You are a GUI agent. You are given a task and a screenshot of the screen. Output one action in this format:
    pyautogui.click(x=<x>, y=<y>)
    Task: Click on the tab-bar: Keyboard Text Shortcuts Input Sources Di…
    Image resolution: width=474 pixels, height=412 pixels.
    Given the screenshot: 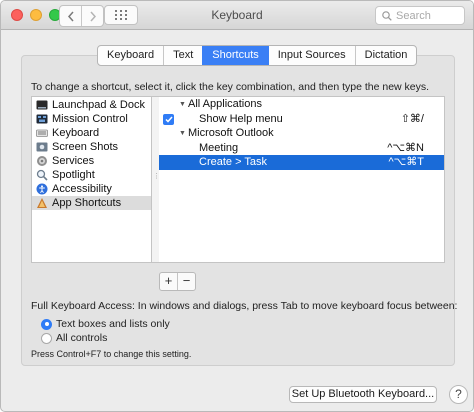 What is the action you would take?
    pyautogui.click(x=257, y=55)
    